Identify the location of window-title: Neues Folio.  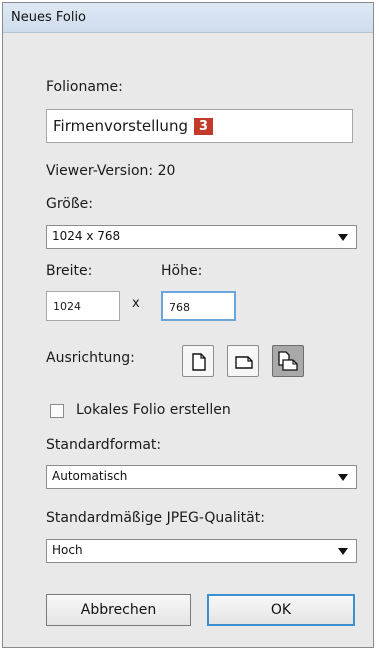
(49, 17).